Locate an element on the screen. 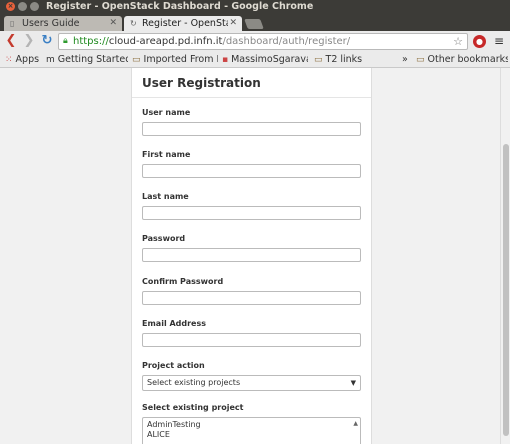 The height and width of the screenshot is (444, 510). back-arrow-icon: ❮ is located at coordinates (11, 41).